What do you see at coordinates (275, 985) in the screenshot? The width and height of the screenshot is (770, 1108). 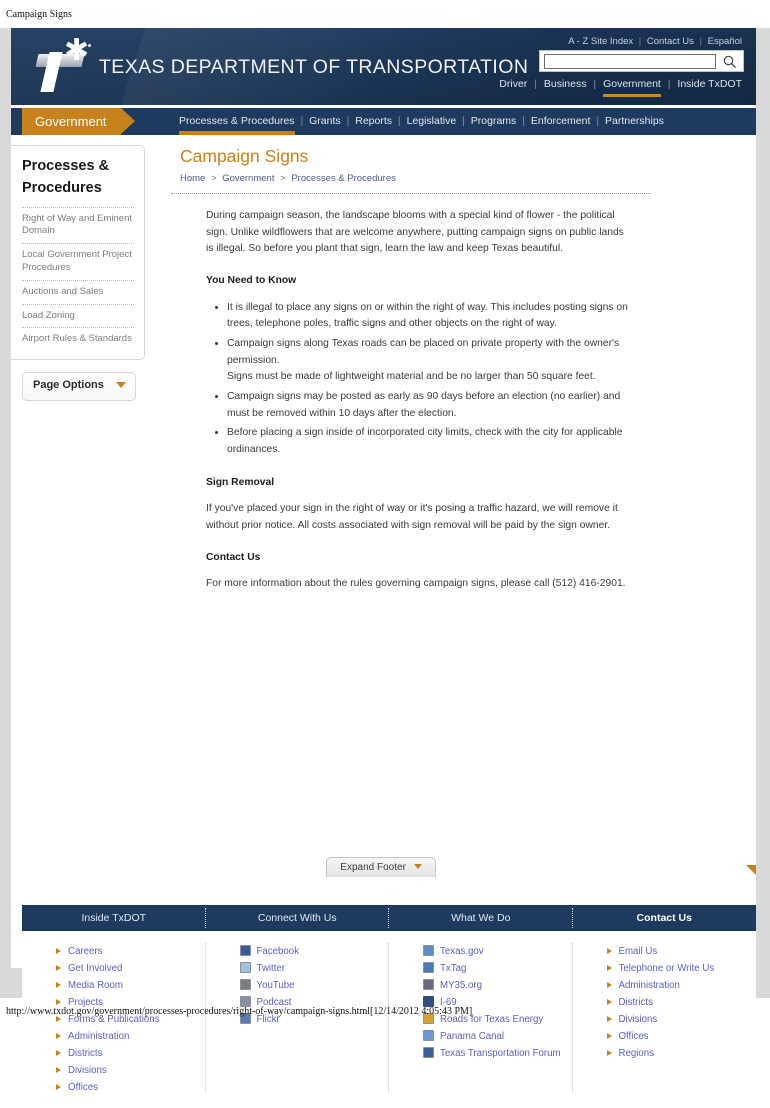 I see `footer-link-label: YouTube` at bounding box center [275, 985].